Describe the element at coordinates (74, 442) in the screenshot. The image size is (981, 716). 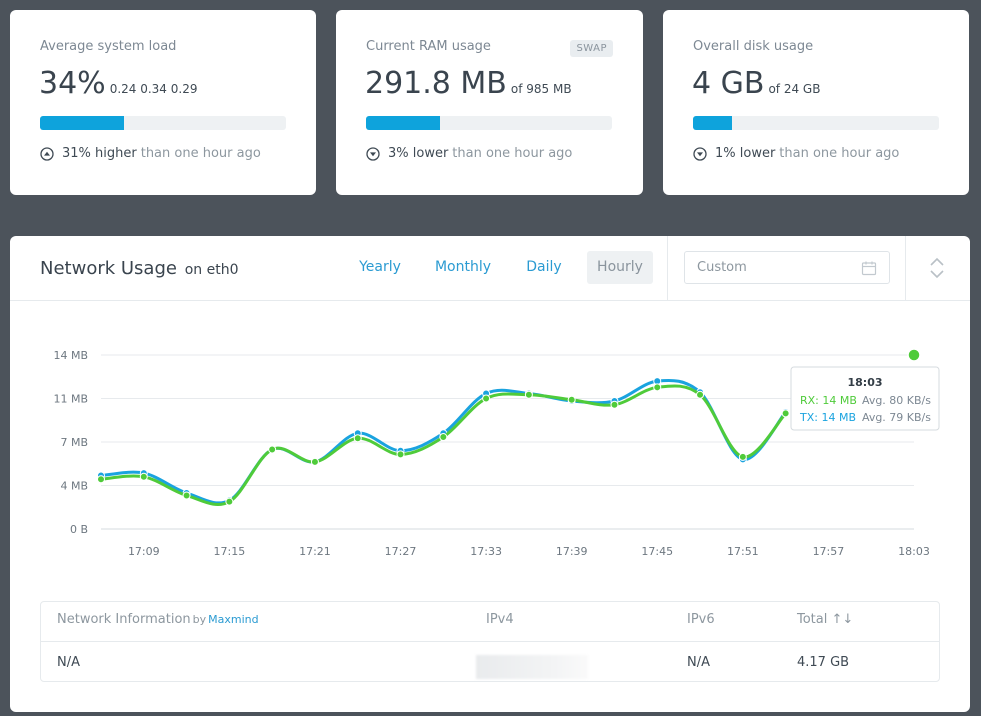
I see `y-tick-label: 7 MB` at that location.